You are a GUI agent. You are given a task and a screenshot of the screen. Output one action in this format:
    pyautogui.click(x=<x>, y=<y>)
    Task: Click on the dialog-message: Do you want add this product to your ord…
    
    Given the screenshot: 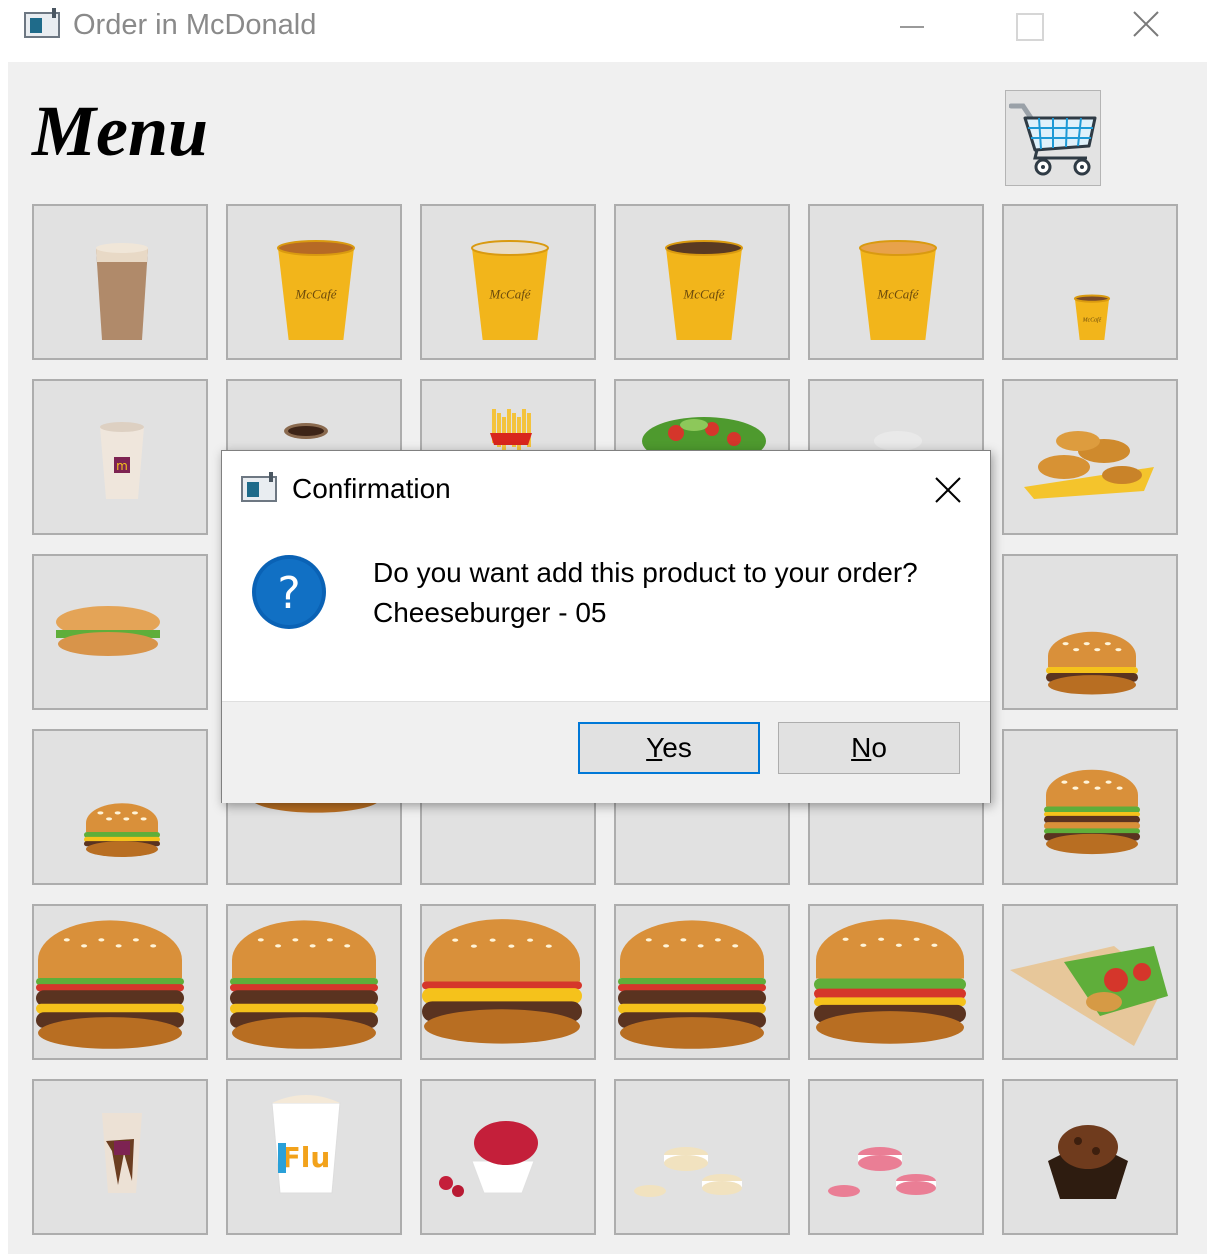 What is the action you would take?
    pyautogui.click(x=645, y=593)
    